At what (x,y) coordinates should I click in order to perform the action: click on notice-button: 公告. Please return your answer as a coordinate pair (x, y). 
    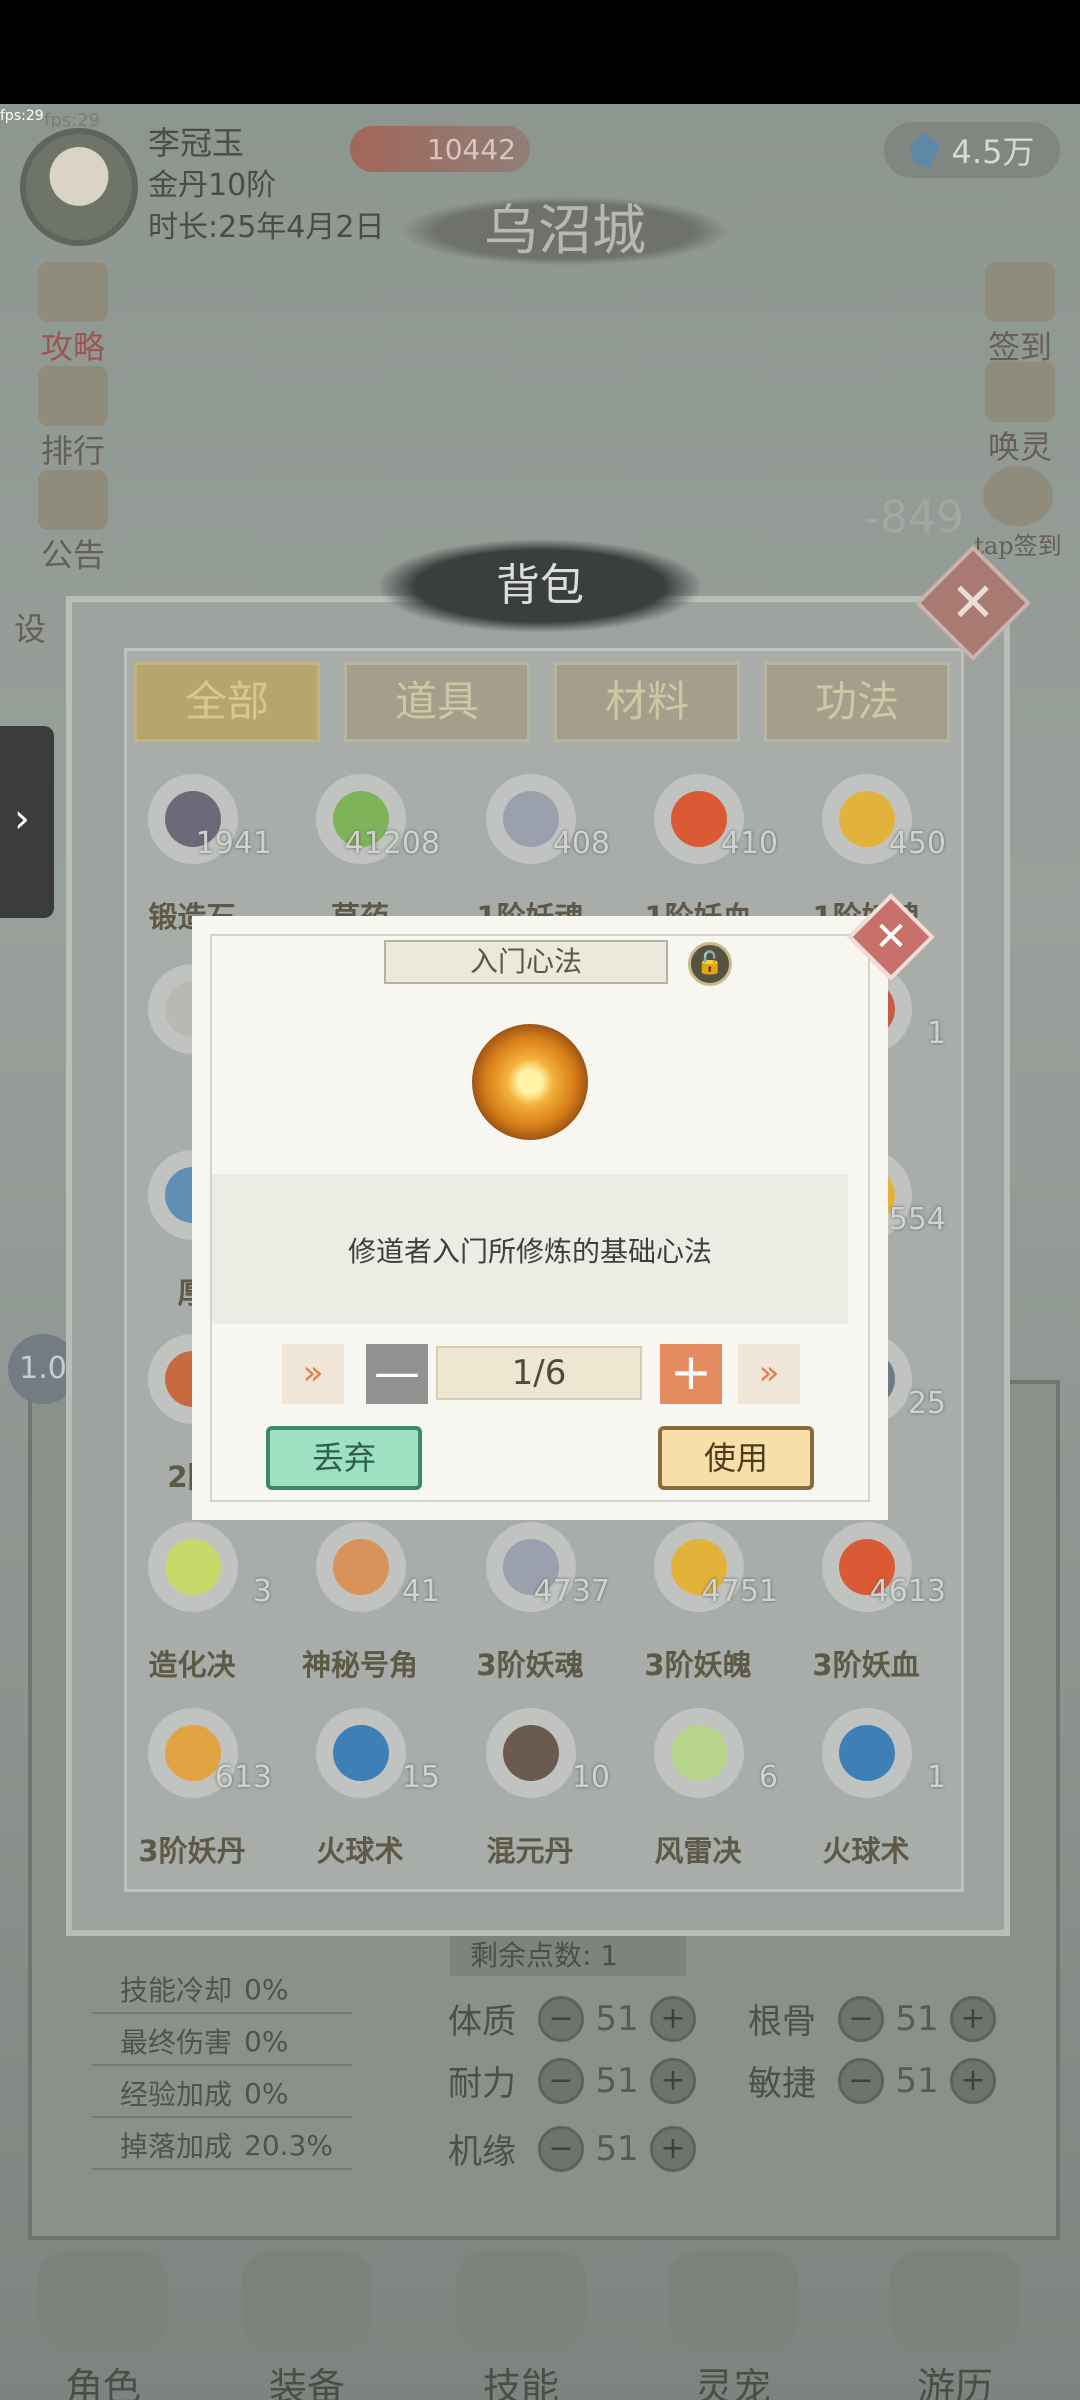
    Looking at the image, I should click on (73, 523).